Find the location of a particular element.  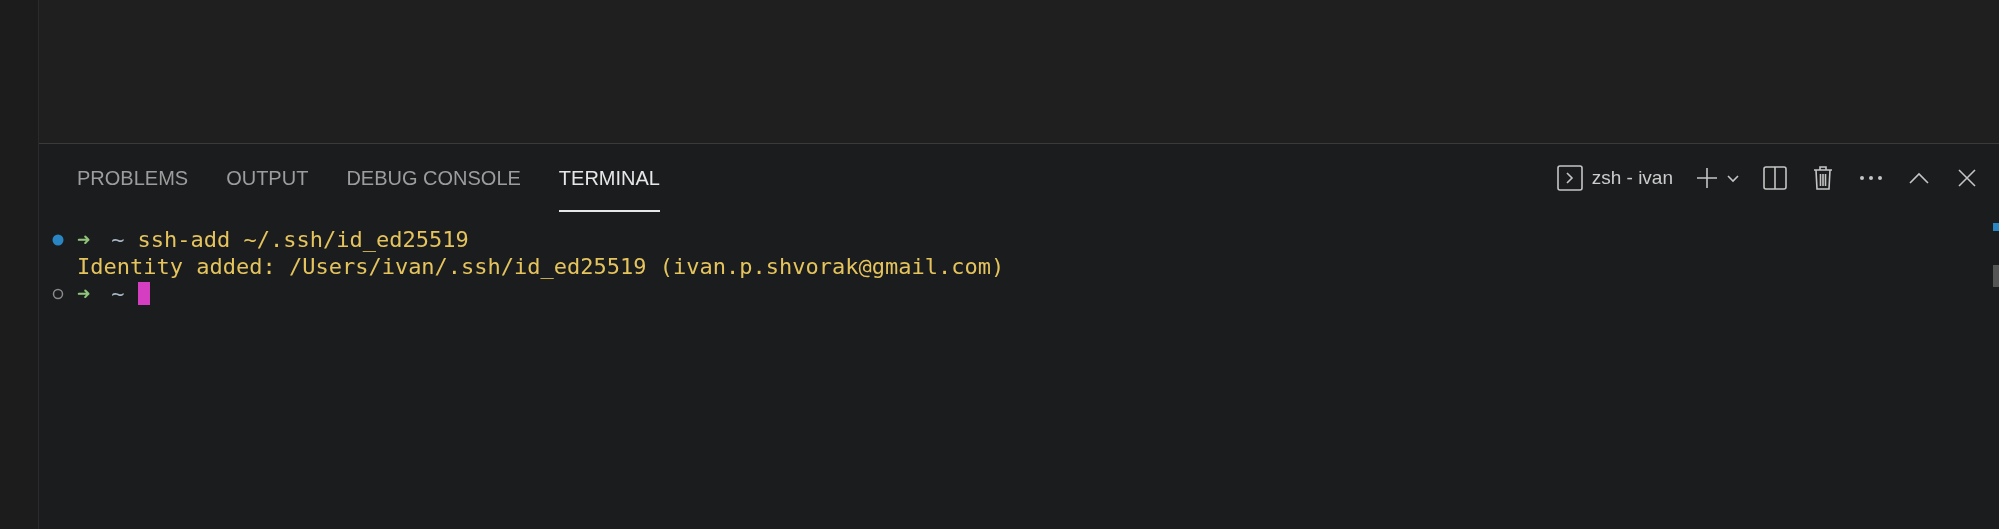

panel-tab: OUTPUT is located at coordinates (267, 178).